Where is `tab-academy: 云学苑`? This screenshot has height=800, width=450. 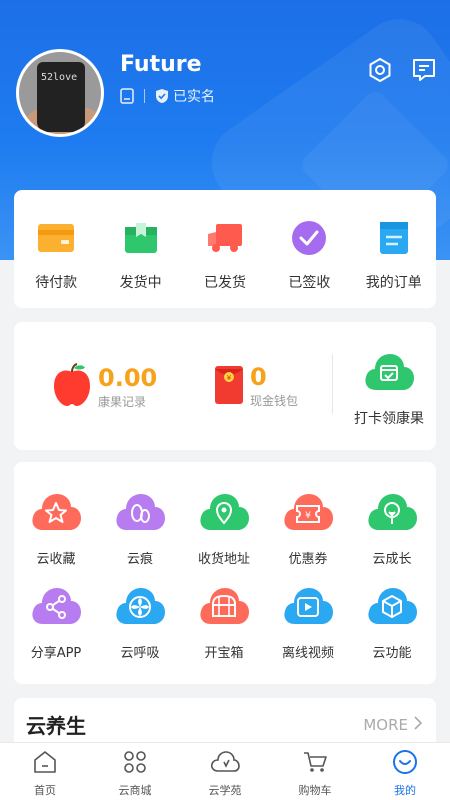
tab-academy: 云学苑 is located at coordinates (225, 771).